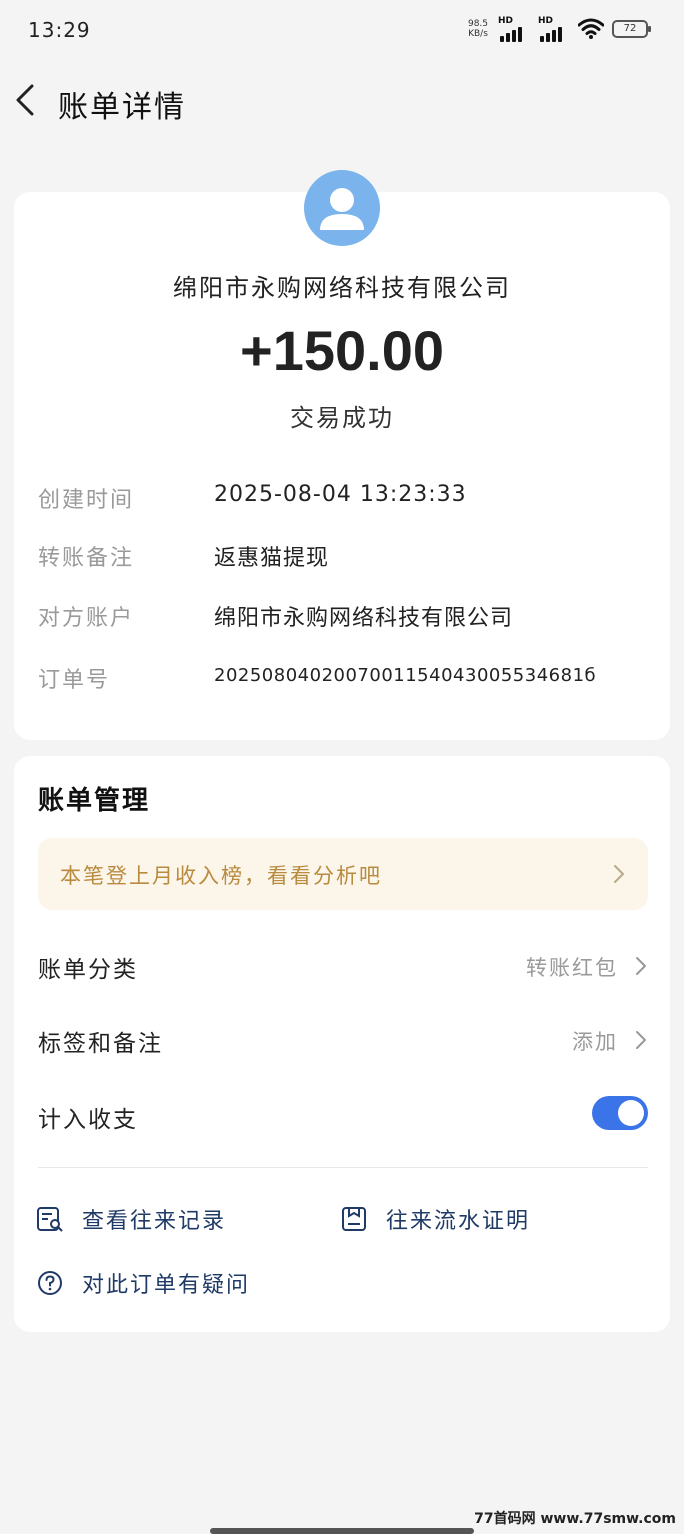  I want to click on detail-value: 绵阳市永购网络科技有限公司, so click(364, 618).